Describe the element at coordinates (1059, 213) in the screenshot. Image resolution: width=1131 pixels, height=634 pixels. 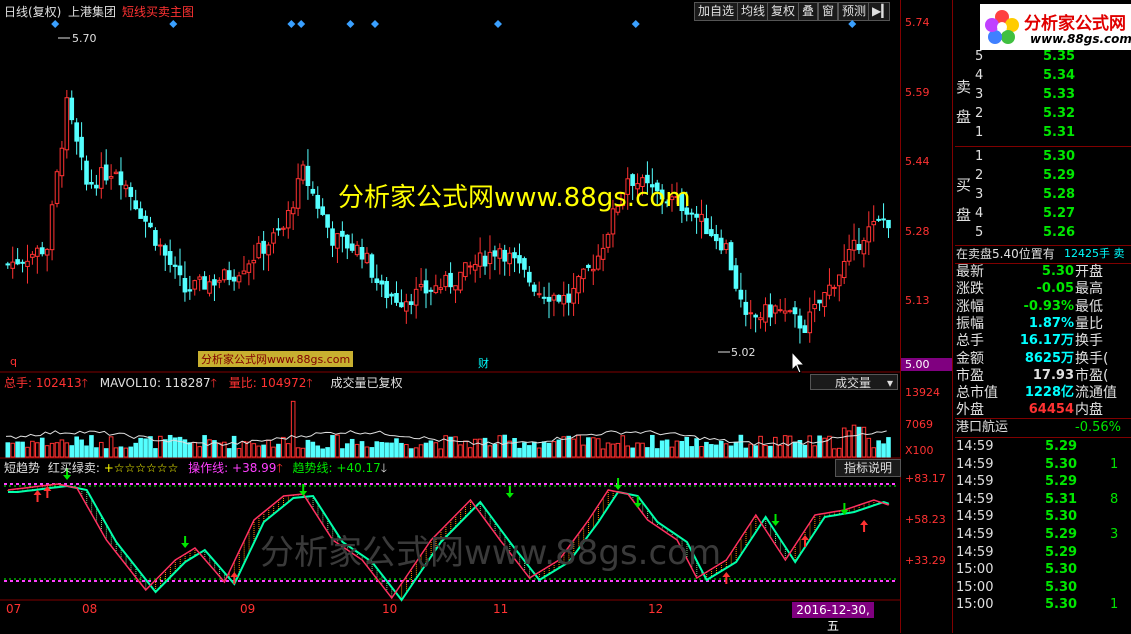
I see `buy-price: 5.27` at that location.